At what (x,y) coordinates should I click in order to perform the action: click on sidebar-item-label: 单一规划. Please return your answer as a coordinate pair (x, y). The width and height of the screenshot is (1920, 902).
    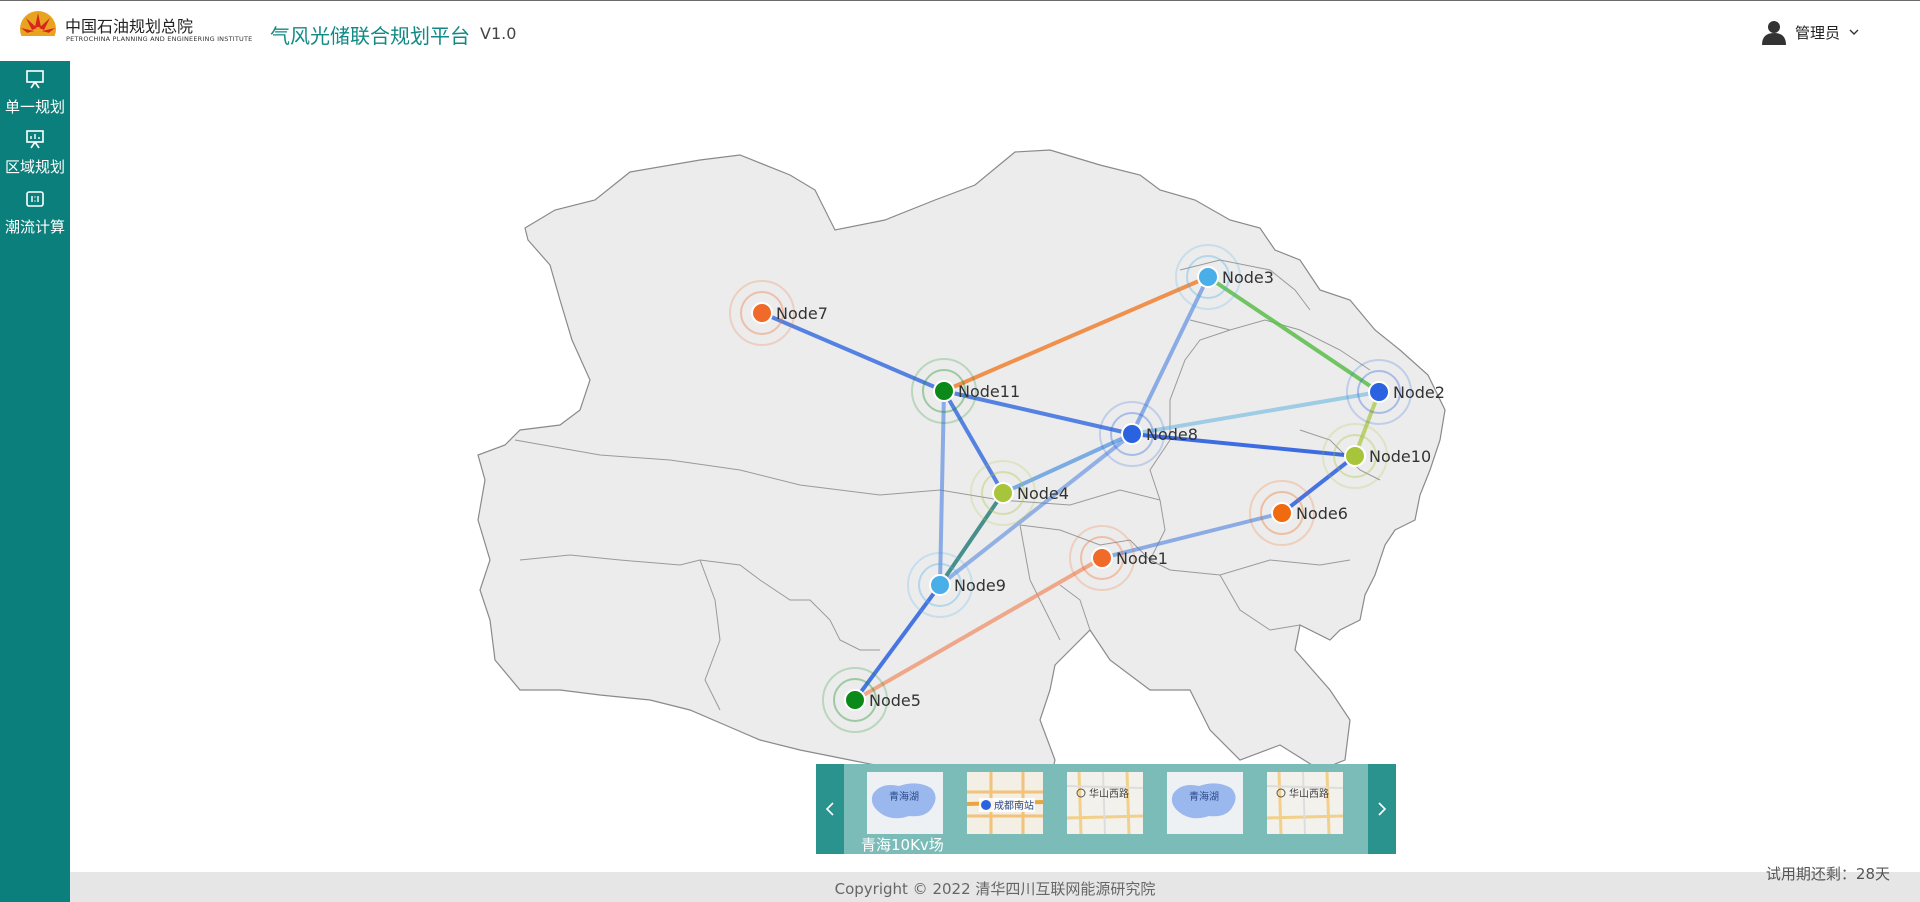
    Looking at the image, I should click on (34, 107).